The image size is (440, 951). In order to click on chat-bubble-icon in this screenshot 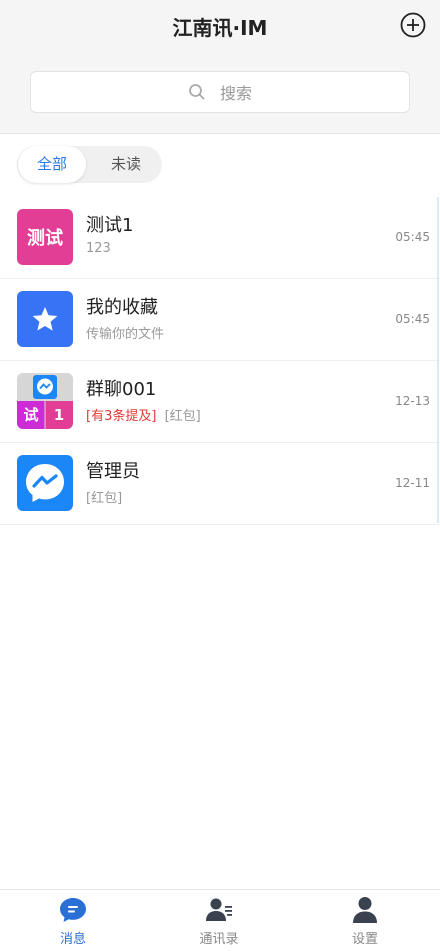, I will do `click(73, 910)`.